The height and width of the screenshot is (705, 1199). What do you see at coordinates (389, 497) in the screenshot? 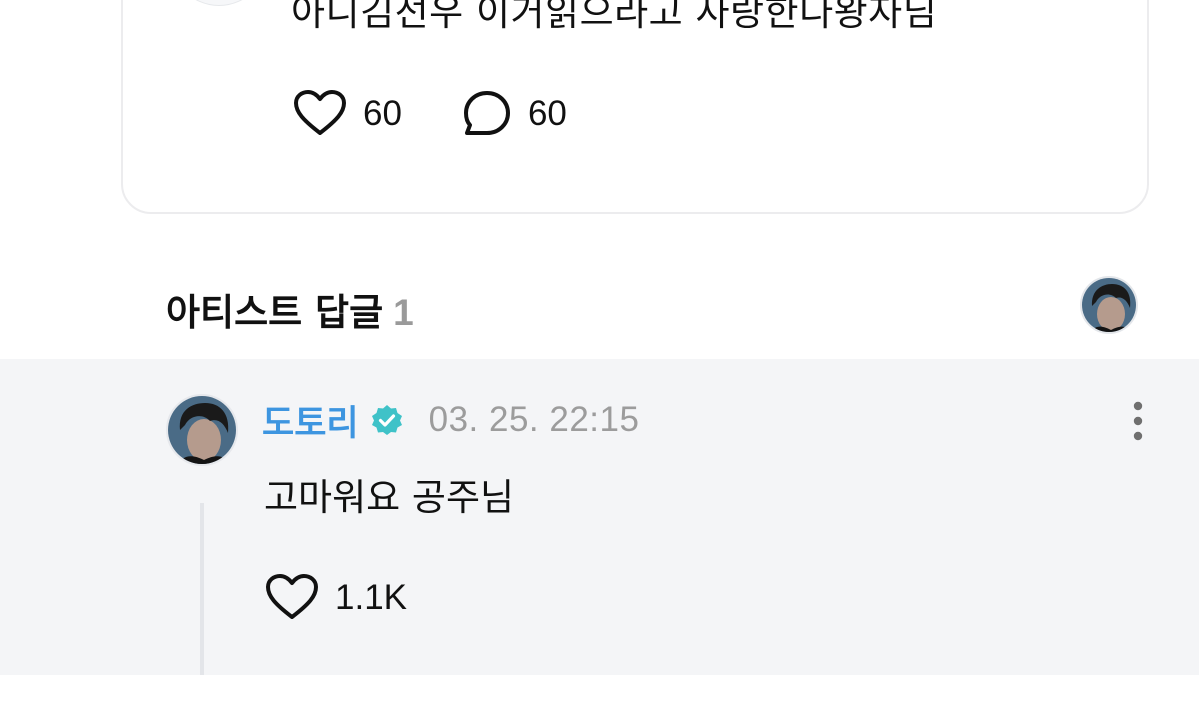
I see `reply-text: 고마워요 공주님` at bounding box center [389, 497].